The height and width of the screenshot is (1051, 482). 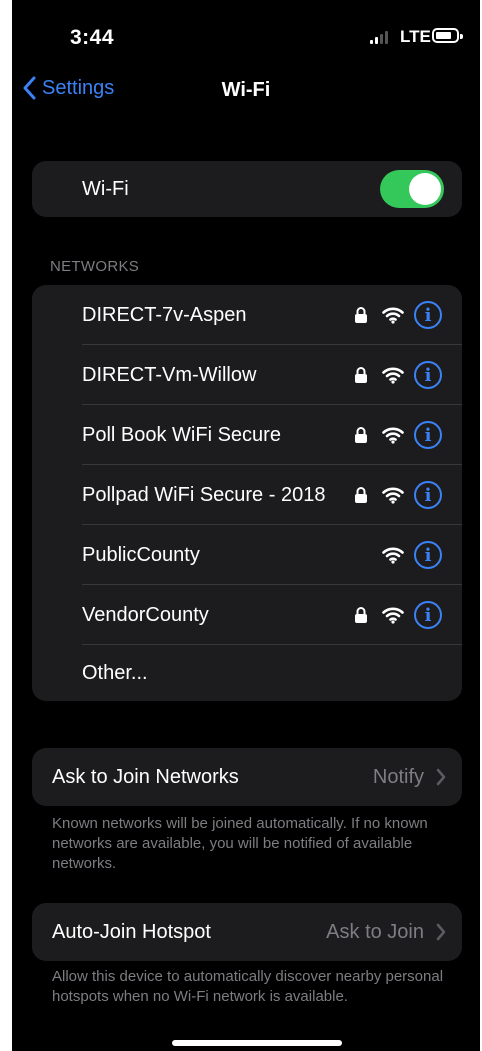 I want to click on ask-to-join-row: Ask to Join Networks Notify, so click(x=247, y=777).